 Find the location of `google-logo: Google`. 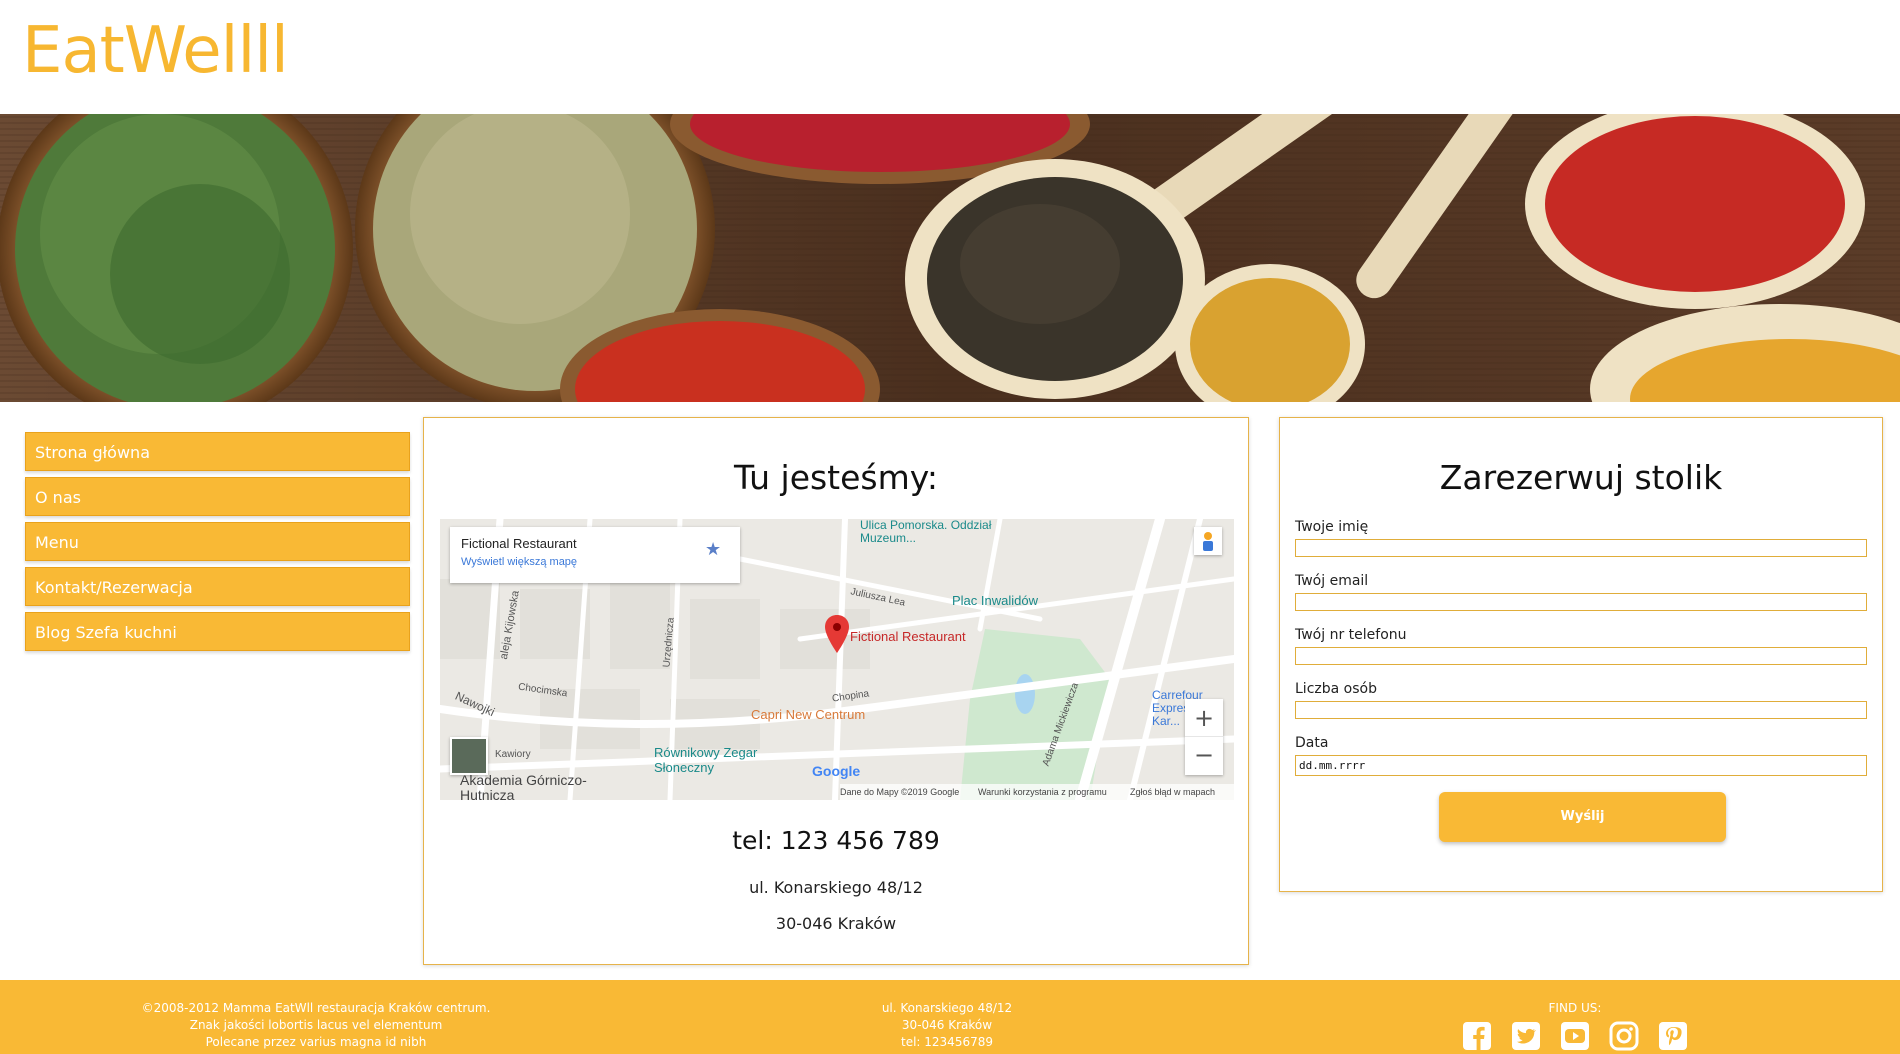

google-logo: Google is located at coordinates (836, 771).